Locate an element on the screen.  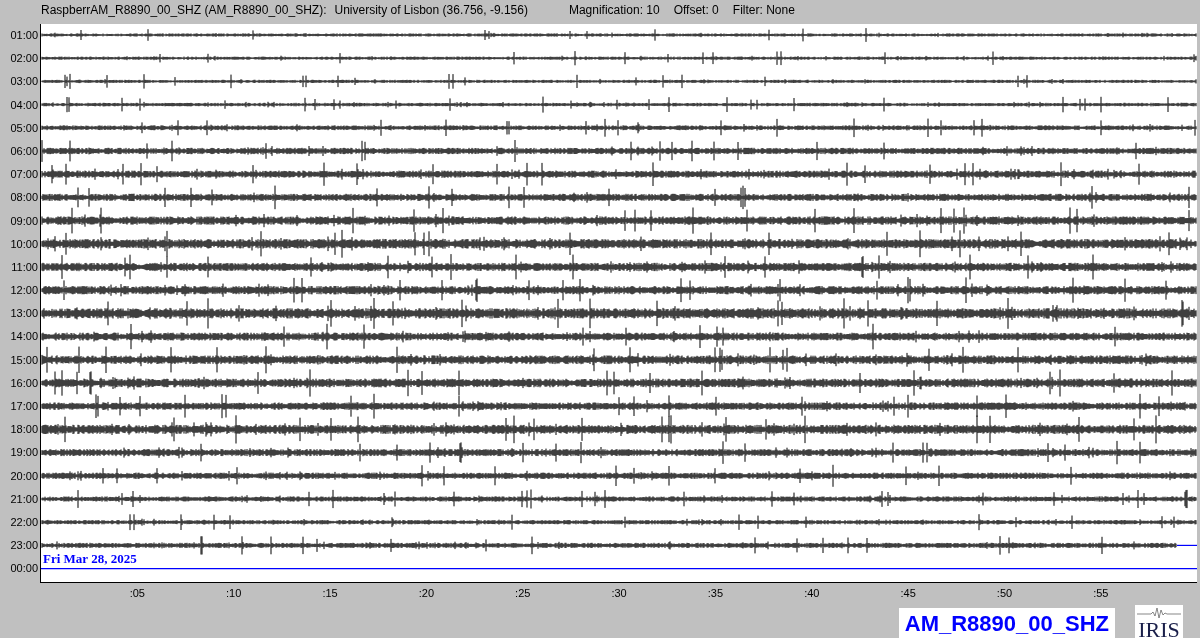
hour-label: 17:00 is located at coordinates (24, 406).